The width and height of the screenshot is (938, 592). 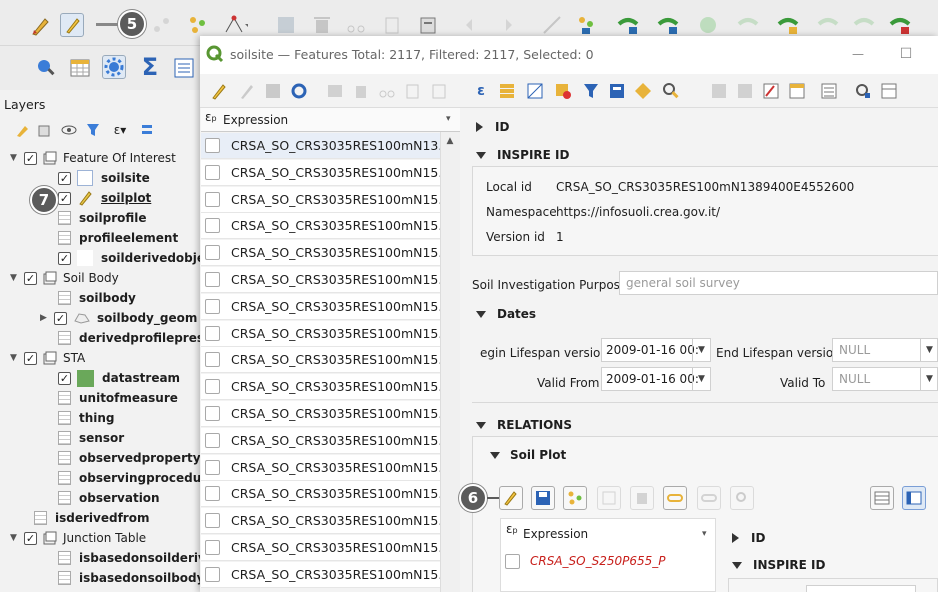 I want to click on fill-ring-icon, so click(x=900, y=25).